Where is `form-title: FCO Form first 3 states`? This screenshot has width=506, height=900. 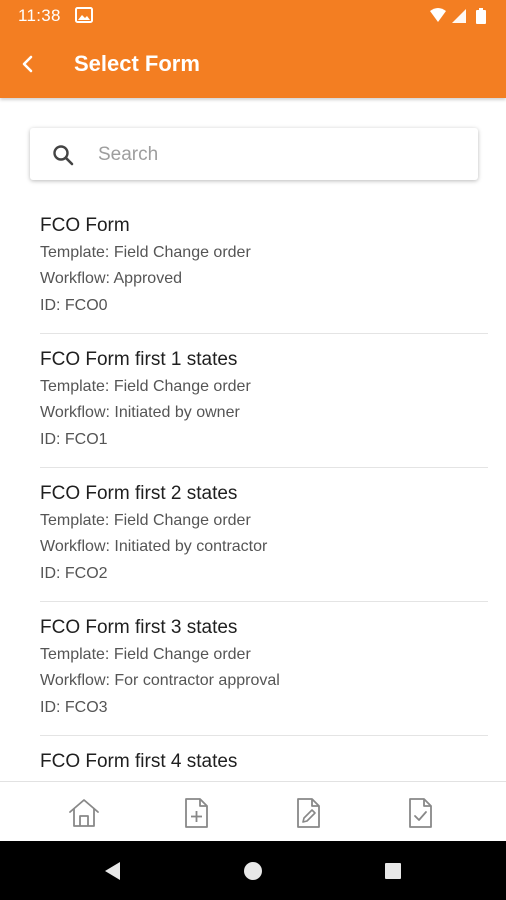
form-title: FCO Form first 3 states is located at coordinates (139, 627).